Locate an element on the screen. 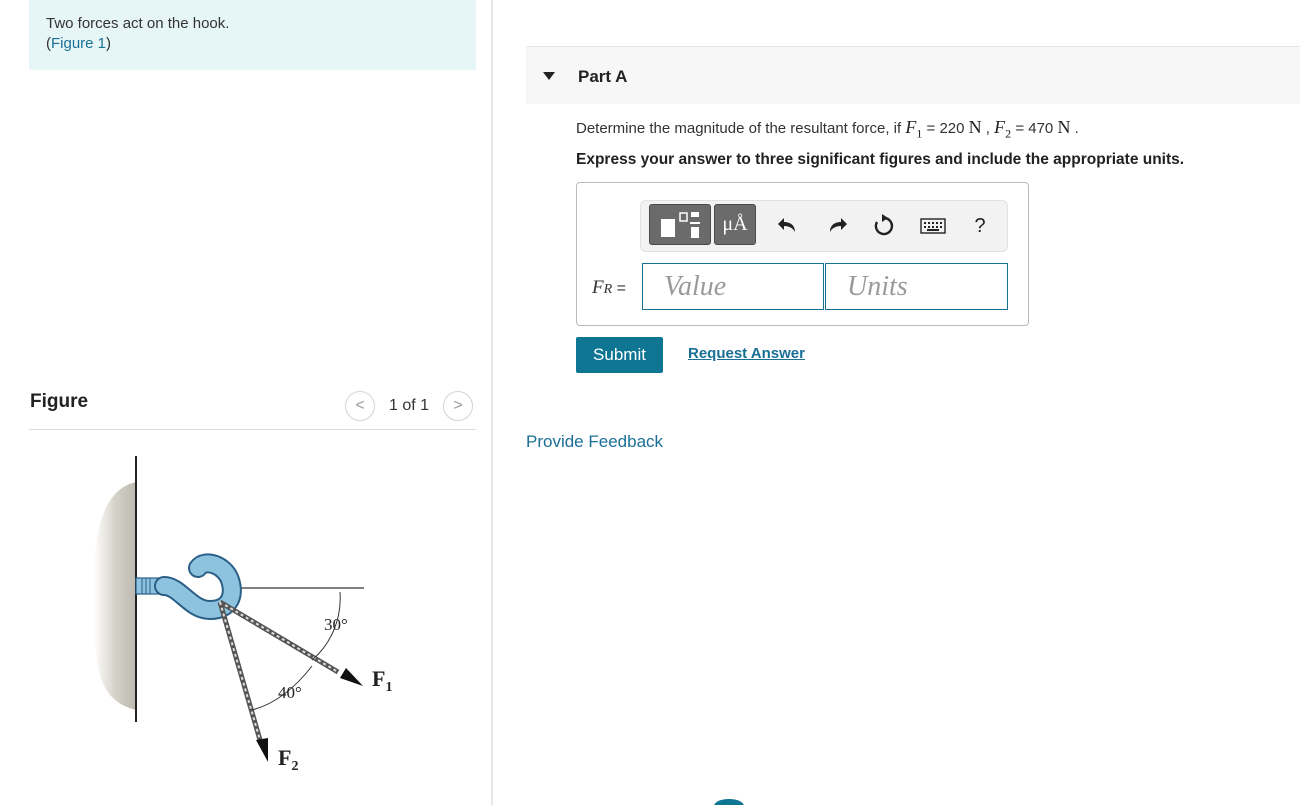 This screenshot has height=805, width=1300. hook-figure: 30° 40° F1 F2 is located at coordinates (242, 615).